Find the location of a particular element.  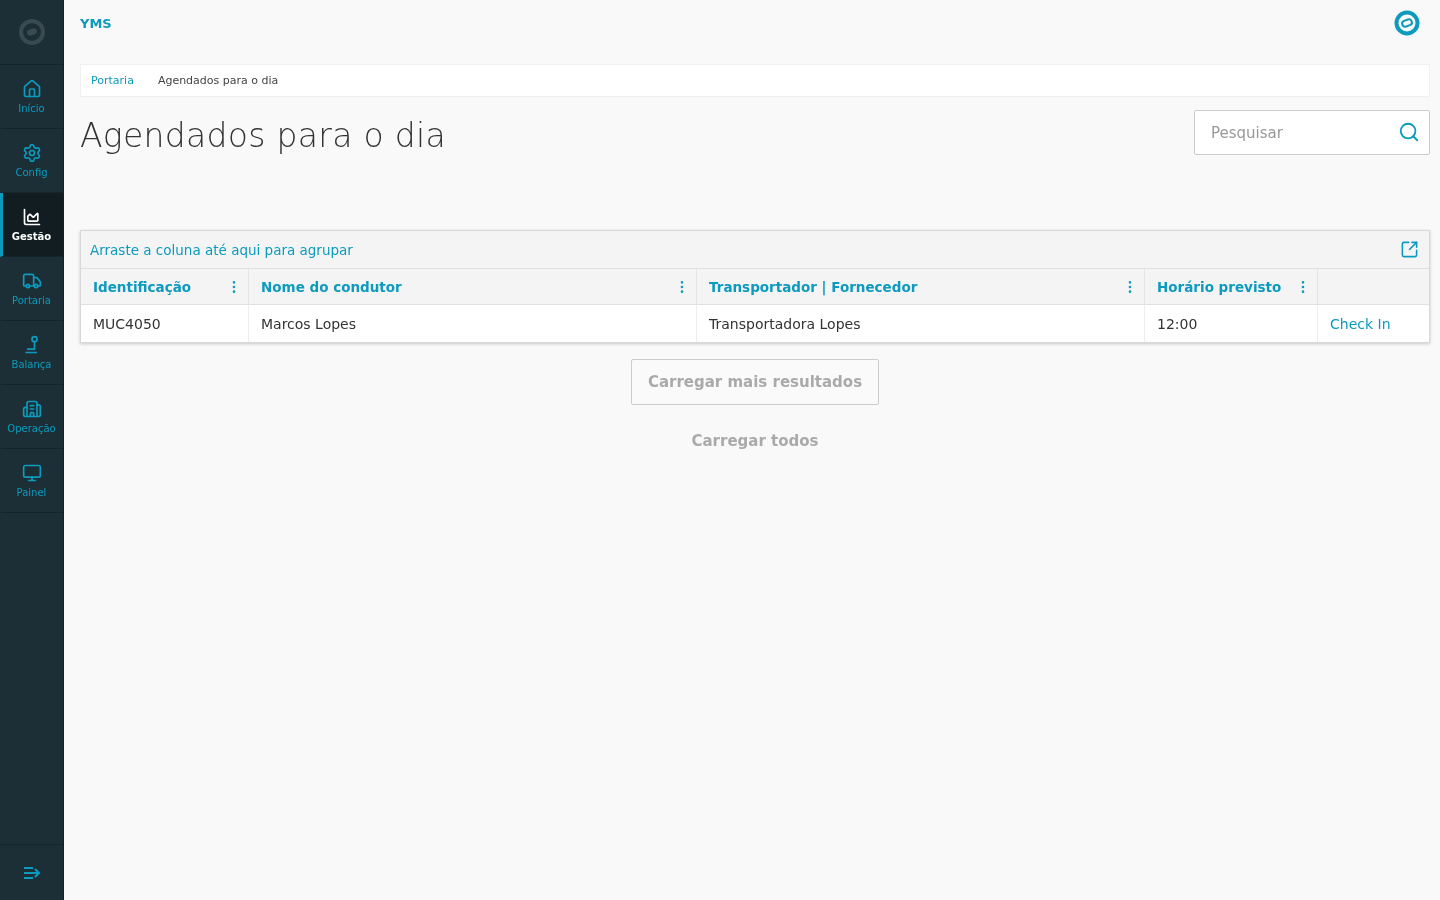

column-header: Horário previsto is located at coordinates (1231, 286).